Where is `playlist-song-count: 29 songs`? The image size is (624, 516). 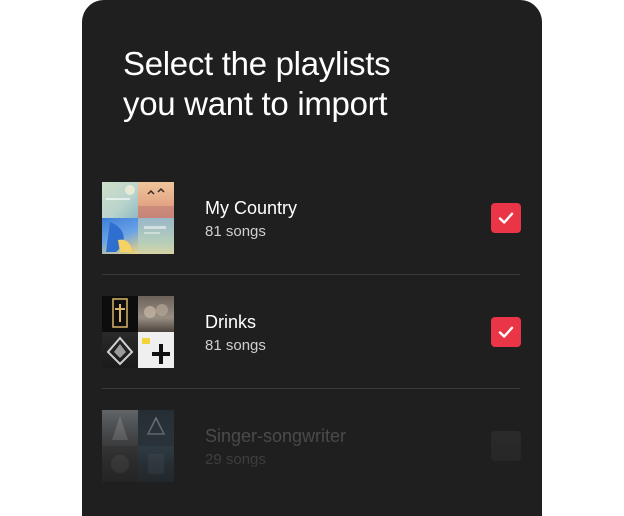
playlist-song-count: 29 songs is located at coordinates (235, 459).